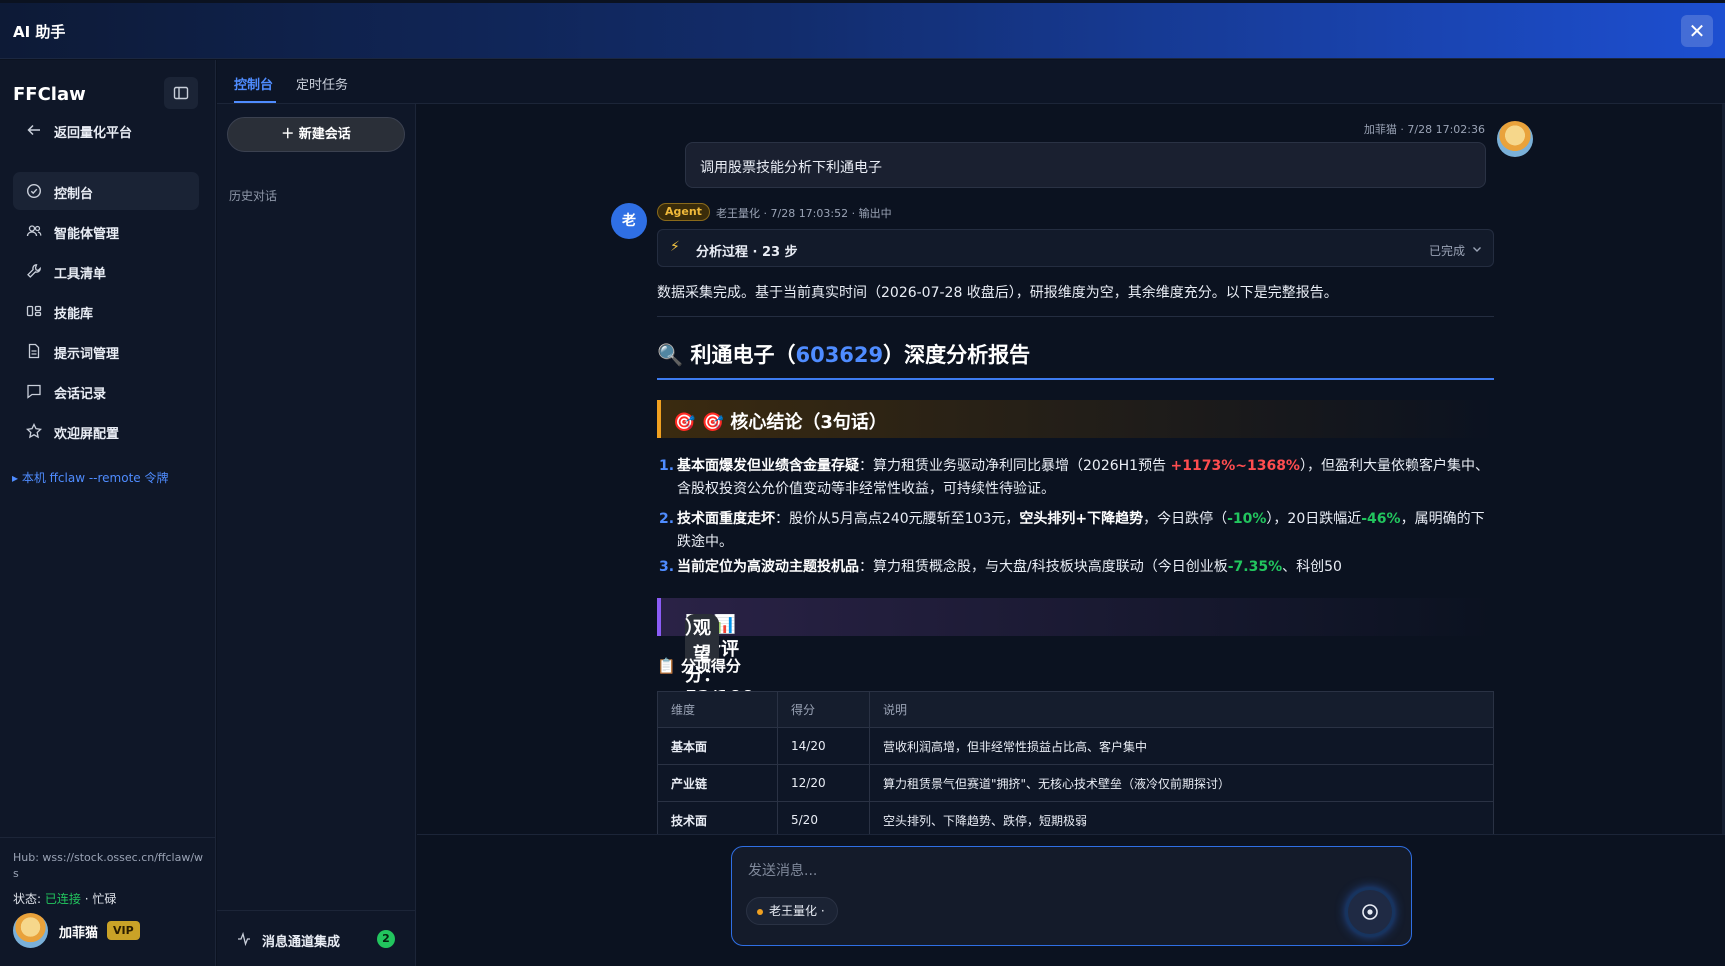 The width and height of the screenshot is (1725, 966). What do you see at coordinates (1075, 248) in the screenshot?
I see `analysis-process-toggle: ⚡ 分析过程 · 23 步 已完成` at bounding box center [1075, 248].